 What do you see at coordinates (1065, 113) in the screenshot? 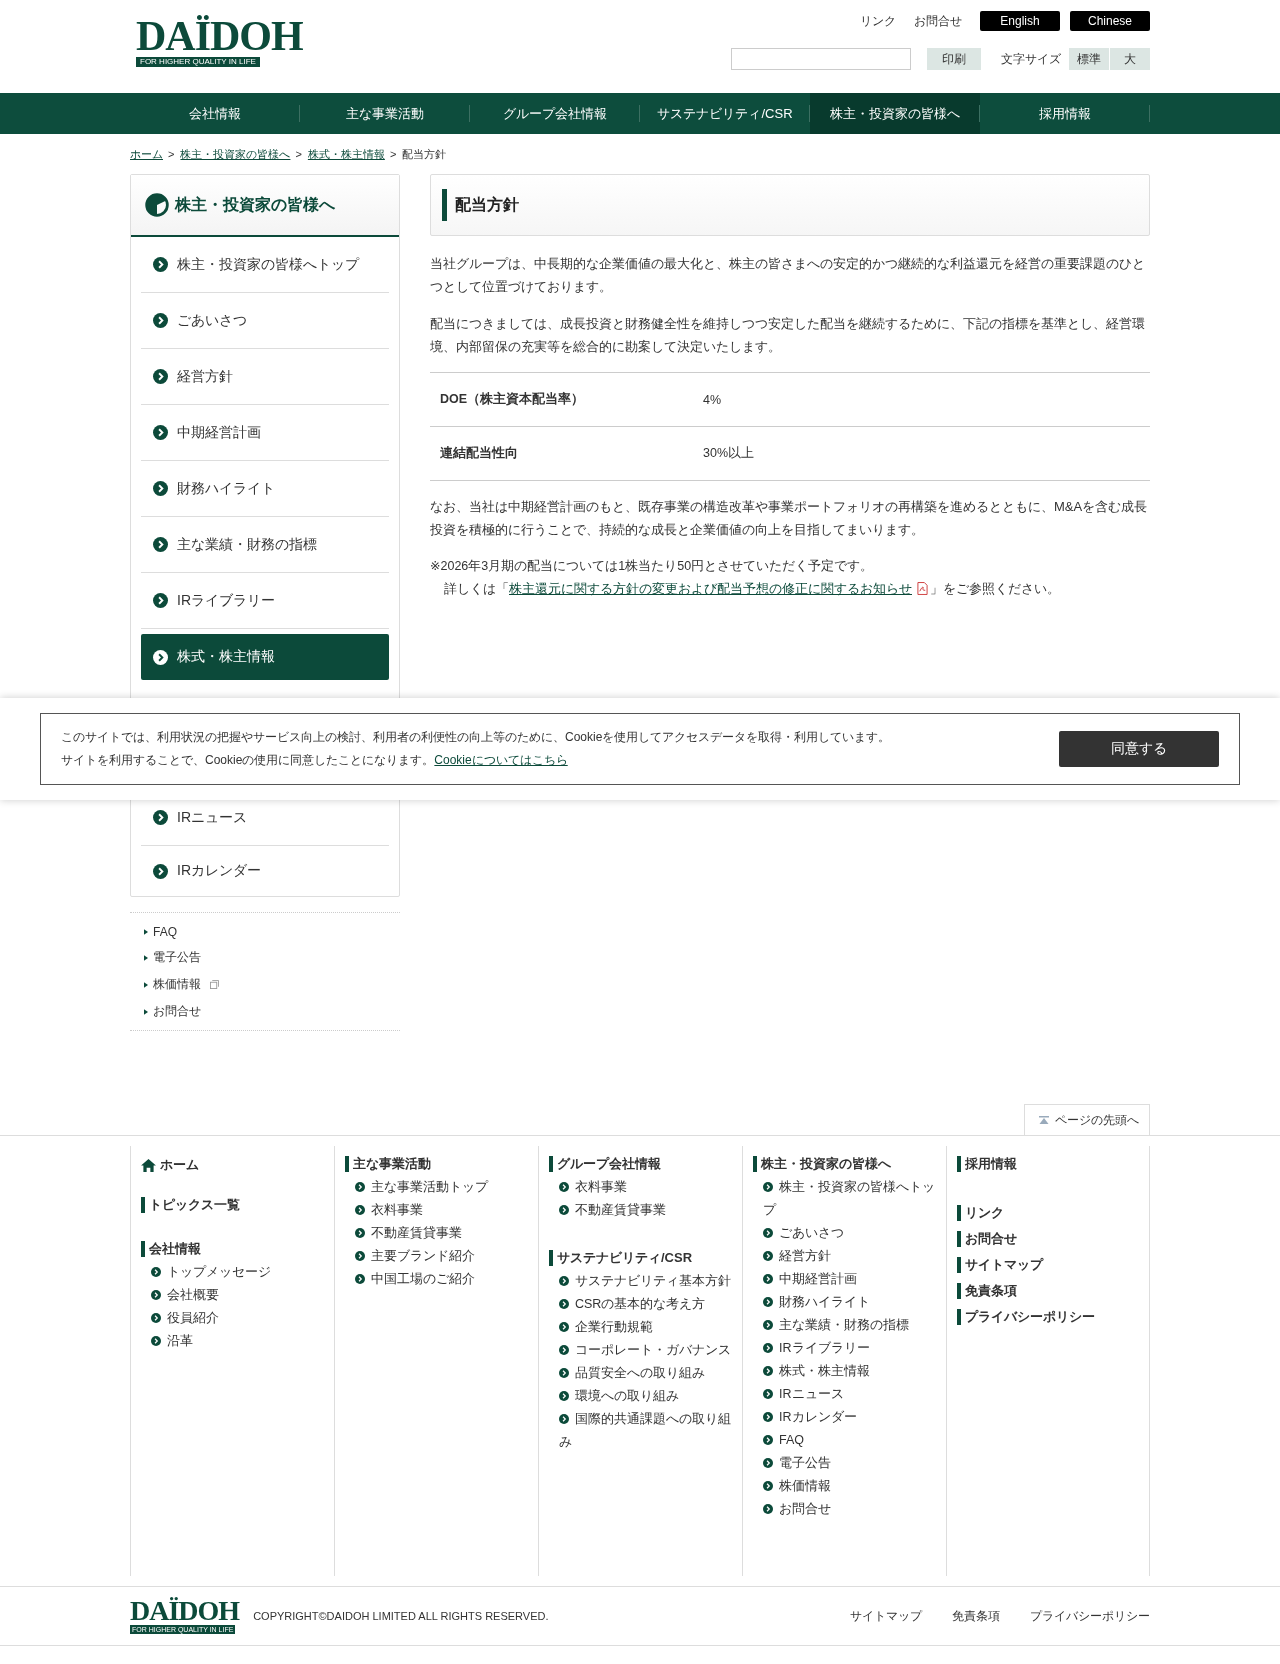
I see `nav-tab: 採用情報` at bounding box center [1065, 113].